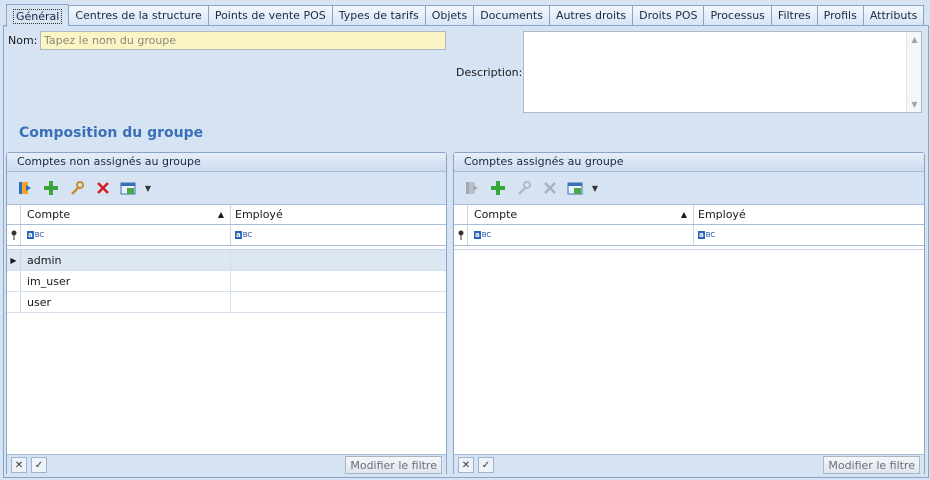  What do you see at coordinates (689, 248) in the screenshot?
I see `grid-spacer` at bounding box center [689, 248].